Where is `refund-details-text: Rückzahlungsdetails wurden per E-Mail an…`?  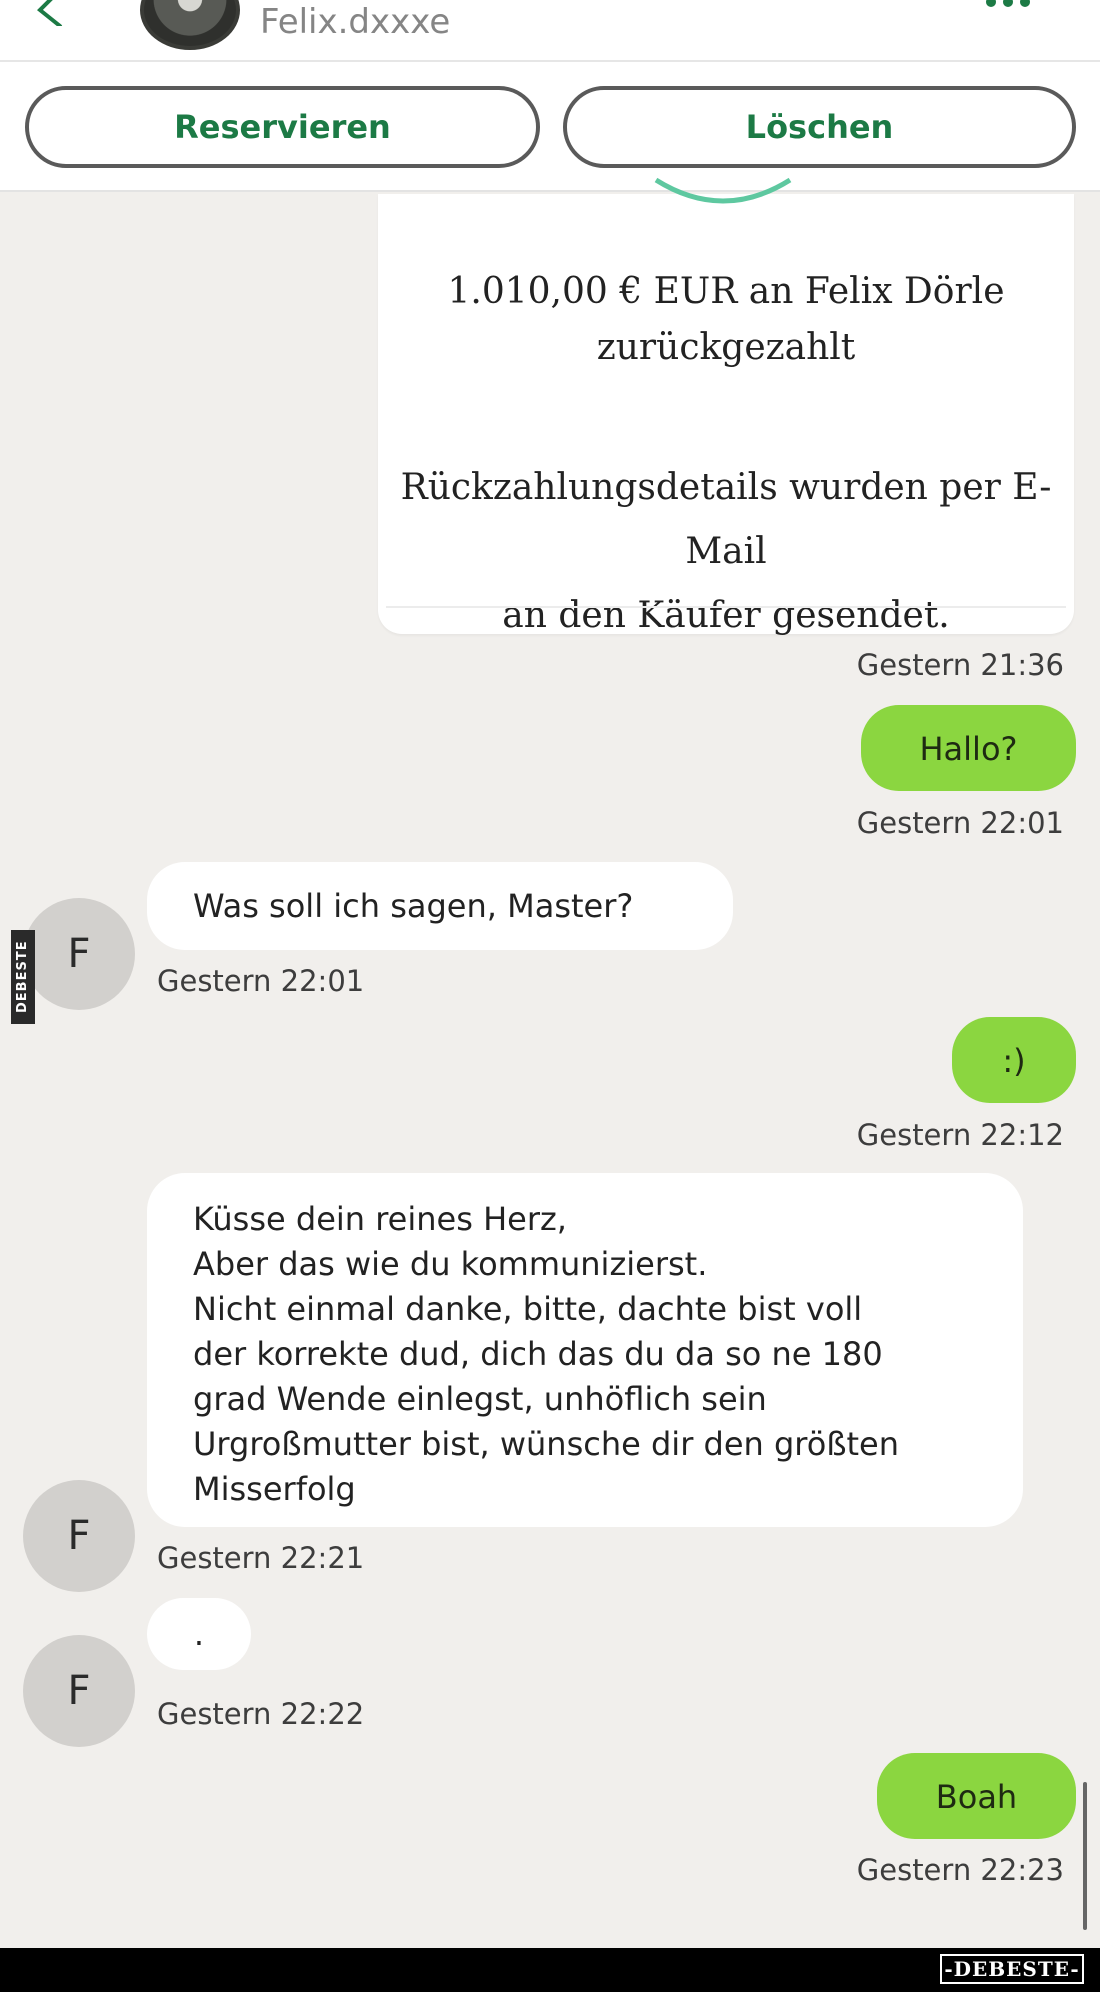 refund-details-text: Rückzahlungsdetails wurden per E-Mail an… is located at coordinates (726, 551).